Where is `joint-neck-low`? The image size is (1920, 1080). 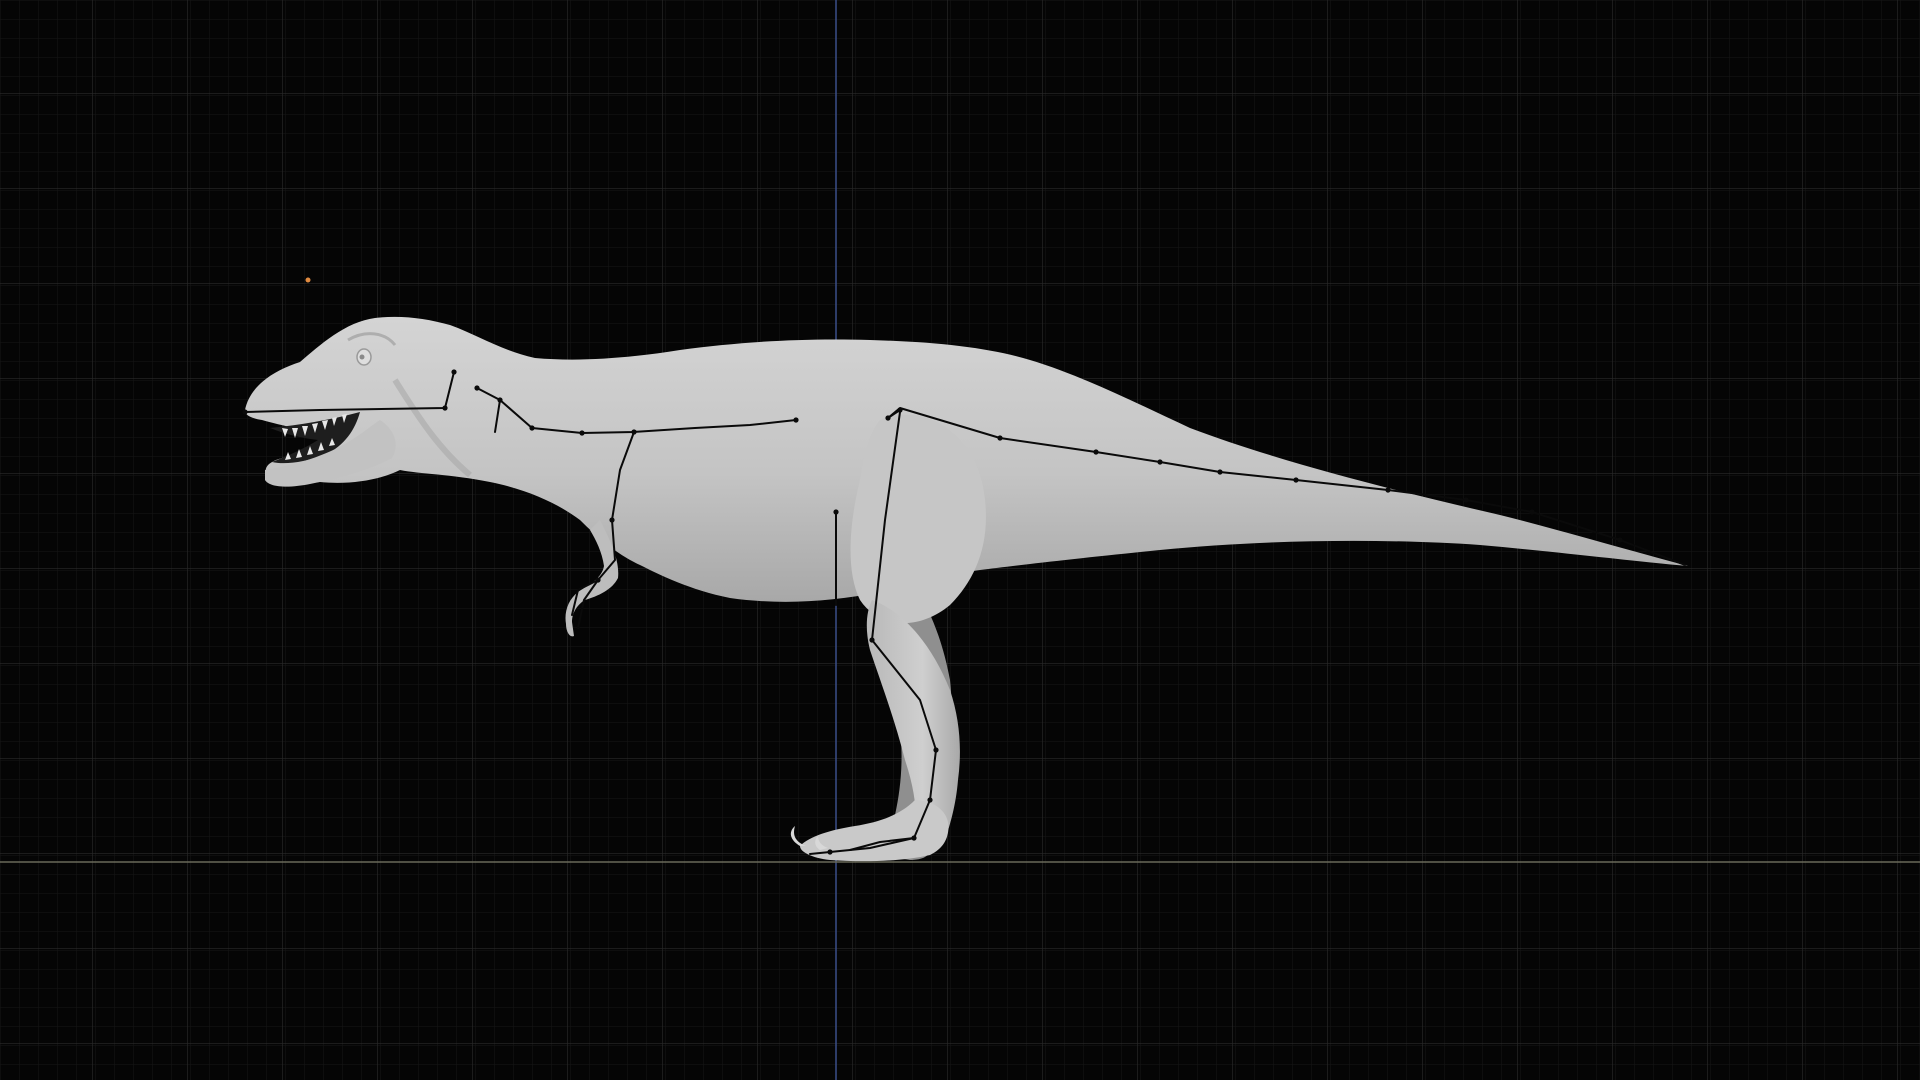 joint-neck-low is located at coordinates (532, 428).